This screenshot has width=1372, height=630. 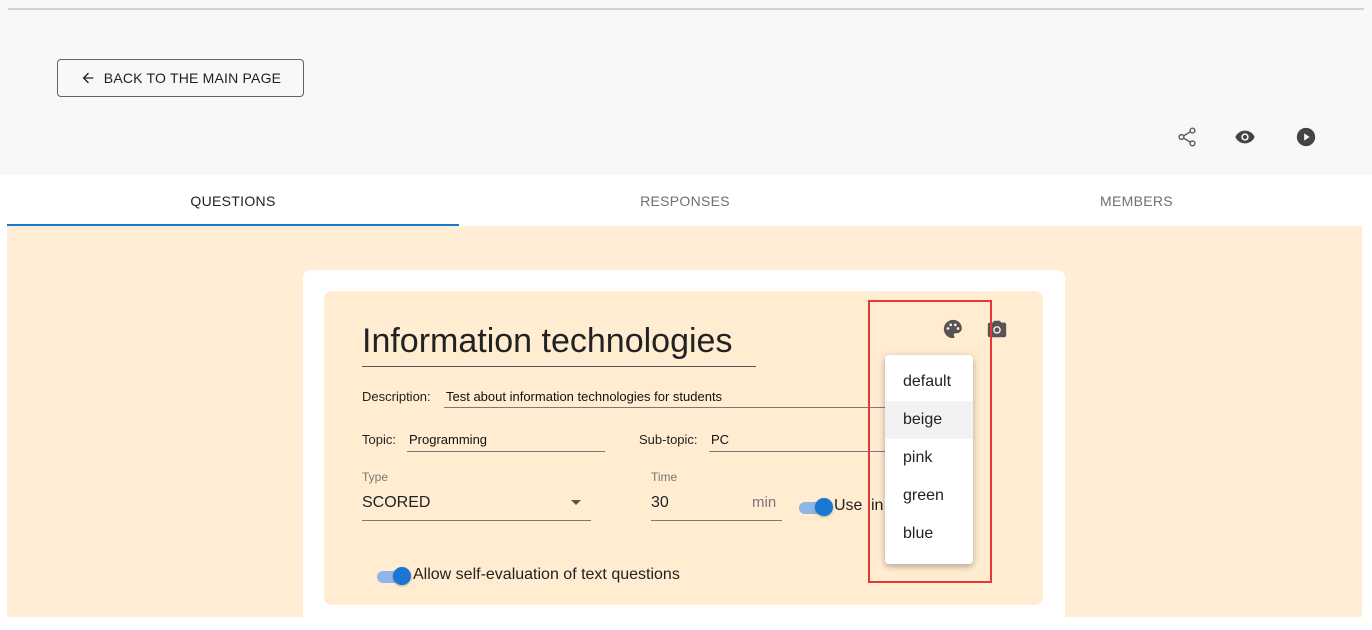 I want to click on subtopic-label: Sub-topic:, so click(x=668, y=439).